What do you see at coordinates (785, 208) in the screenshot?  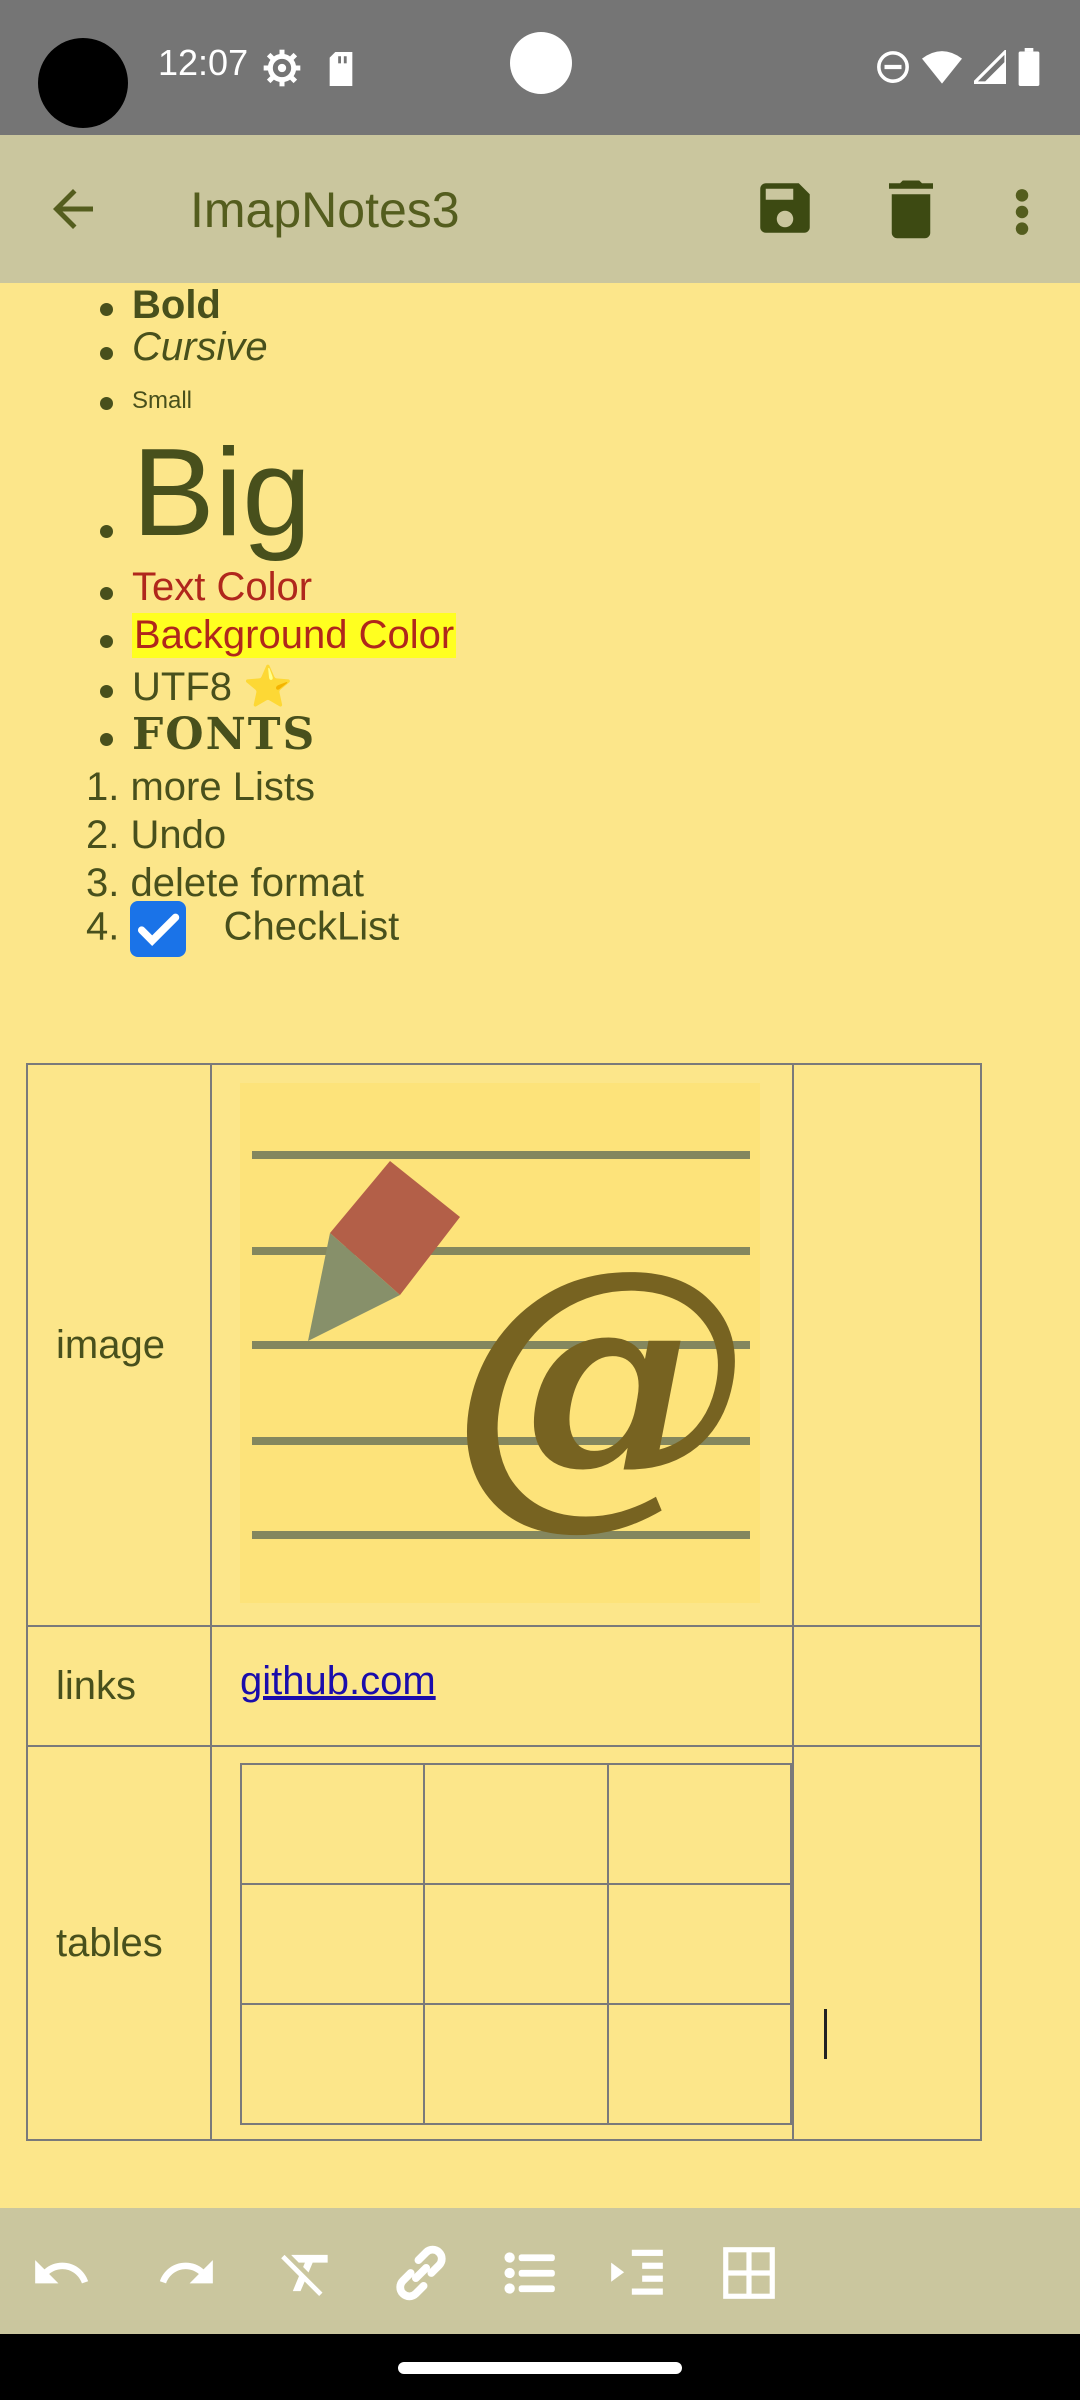 I see `save-icon` at bounding box center [785, 208].